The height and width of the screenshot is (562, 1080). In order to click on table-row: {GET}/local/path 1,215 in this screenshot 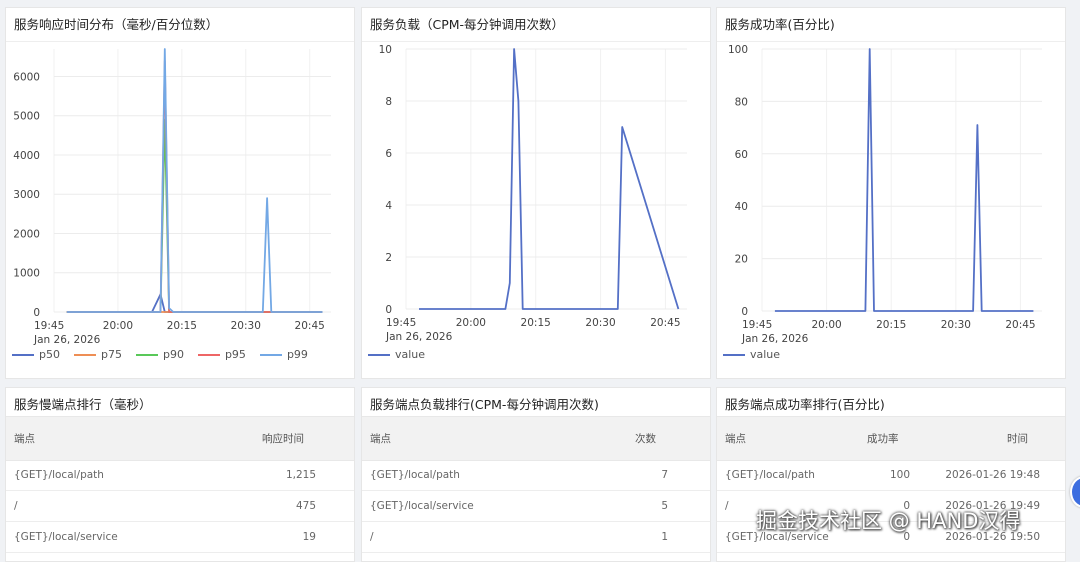, I will do `click(180, 475)`.